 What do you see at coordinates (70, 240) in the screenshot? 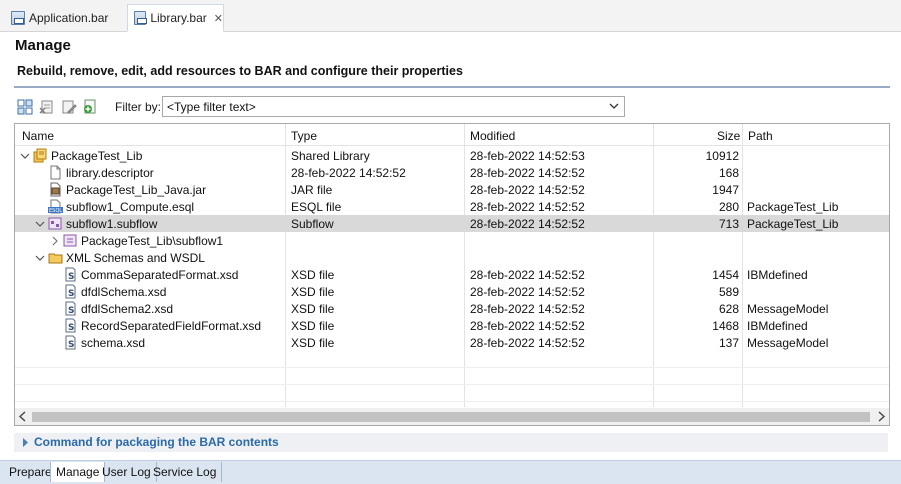
I see `subflow-node-icon` at bounding box center [70, 240].